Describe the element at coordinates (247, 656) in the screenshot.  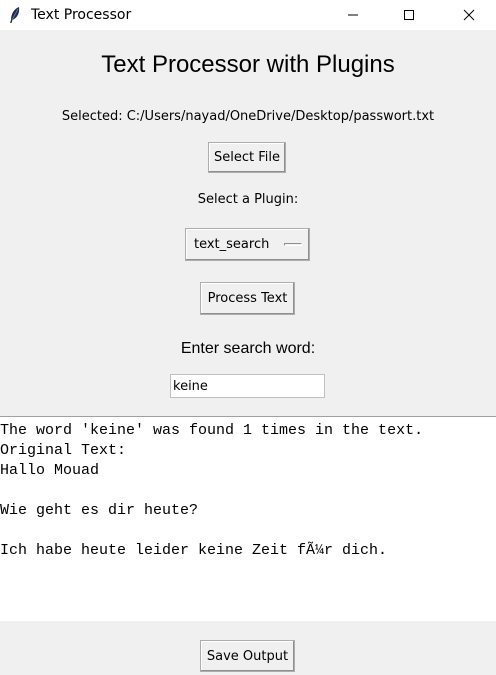
I see `save-output-button: Save Output` at that location.